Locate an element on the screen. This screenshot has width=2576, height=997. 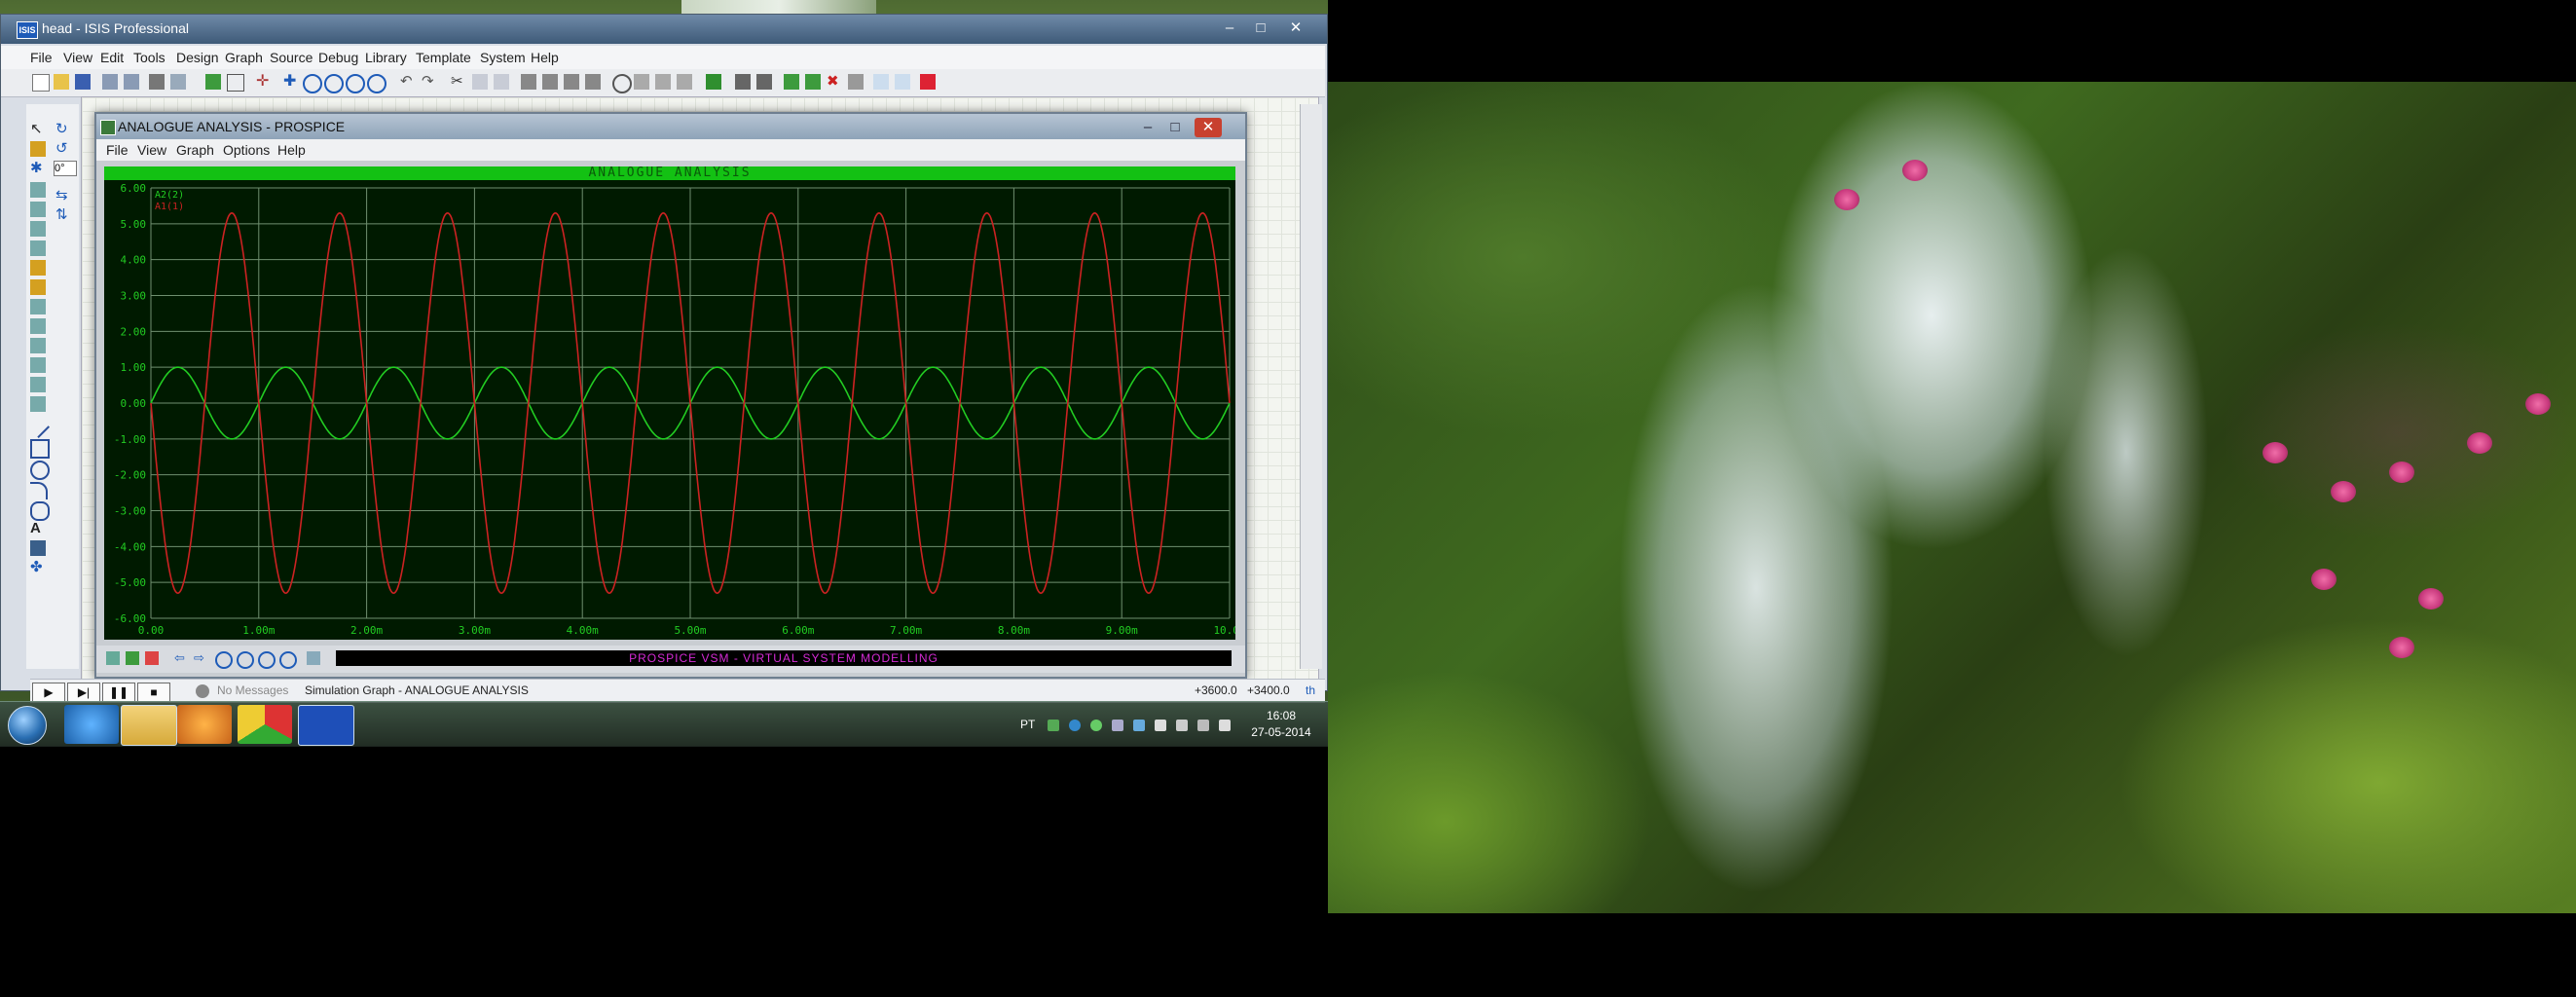
file-explorer-icon is located at coordinates (149, 725).